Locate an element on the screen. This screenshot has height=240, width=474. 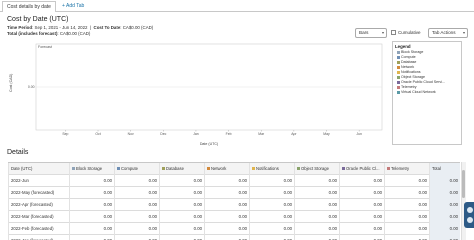
column-header: Telemetry is located at coordinates (406, 169).